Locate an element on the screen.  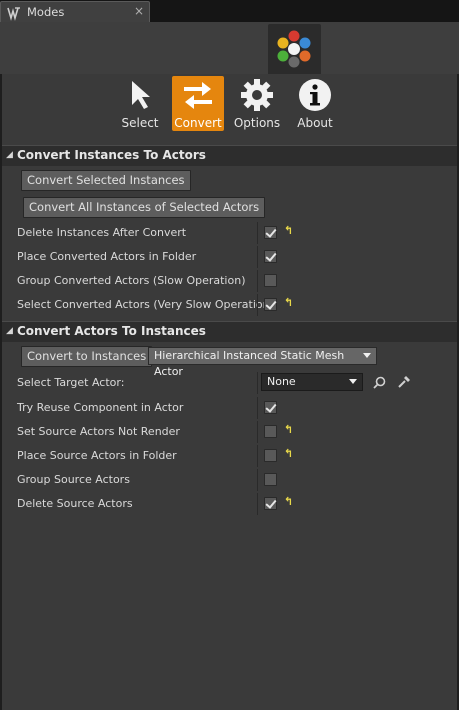
section-convert-actors-to-instances: ◢ Convert Actors To Instances is located at coordinates (229, 331).